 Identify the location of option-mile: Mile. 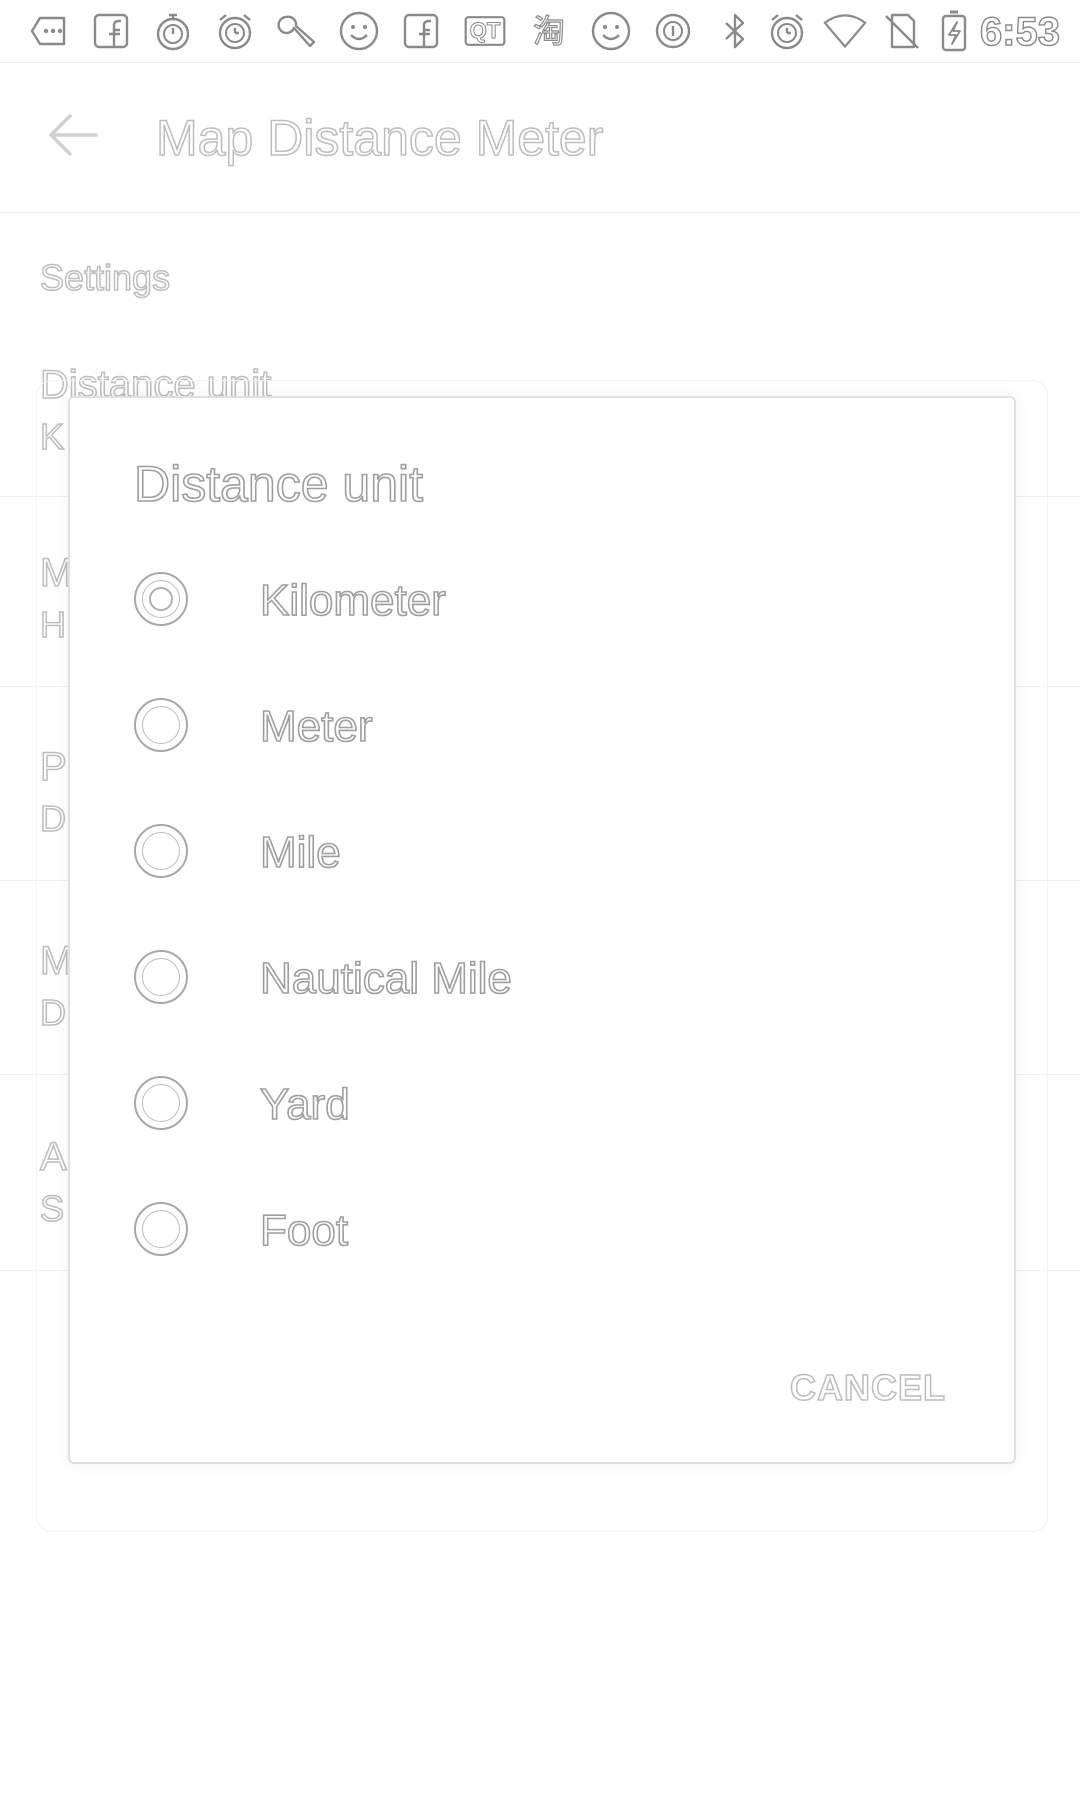
(542, 853).